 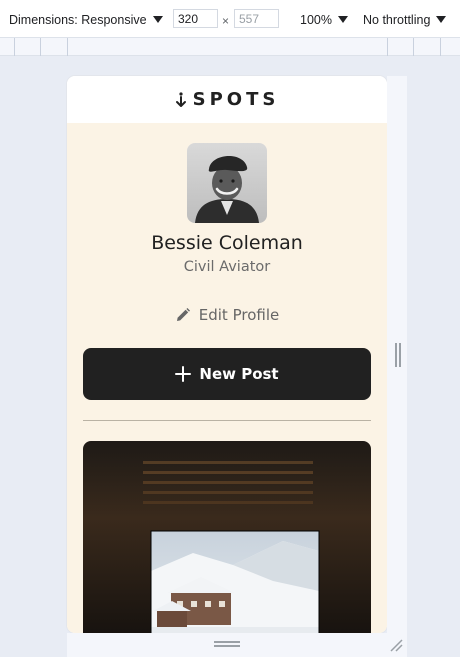 I want to click on width-input, so click(x=195, y=18).